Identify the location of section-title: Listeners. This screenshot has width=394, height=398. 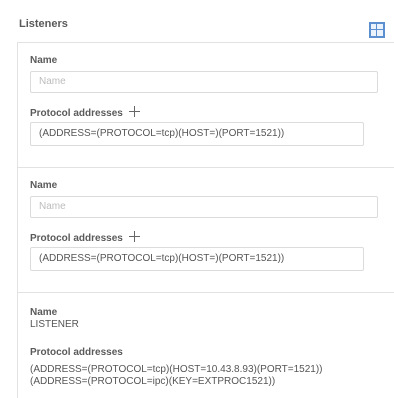
(43, 24).